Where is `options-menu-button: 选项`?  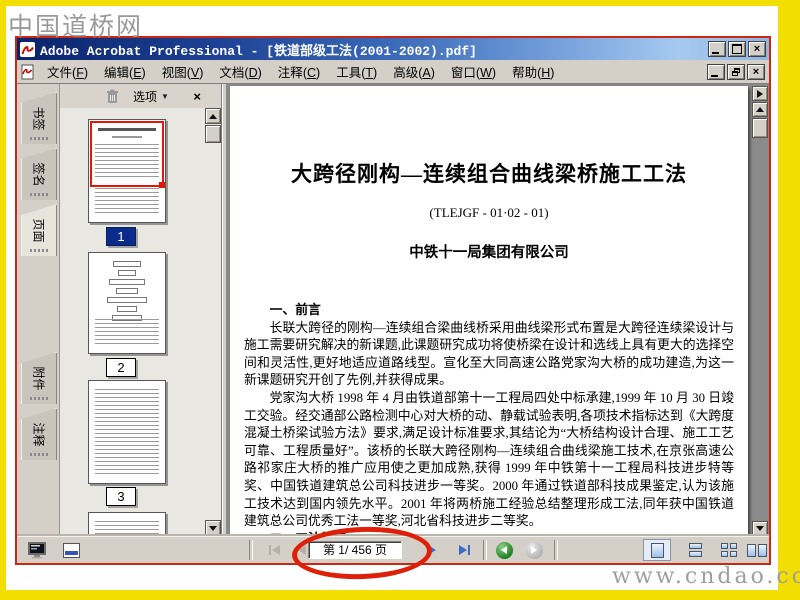 options-menu-button: 选项 is located at coordinates (145, 96).